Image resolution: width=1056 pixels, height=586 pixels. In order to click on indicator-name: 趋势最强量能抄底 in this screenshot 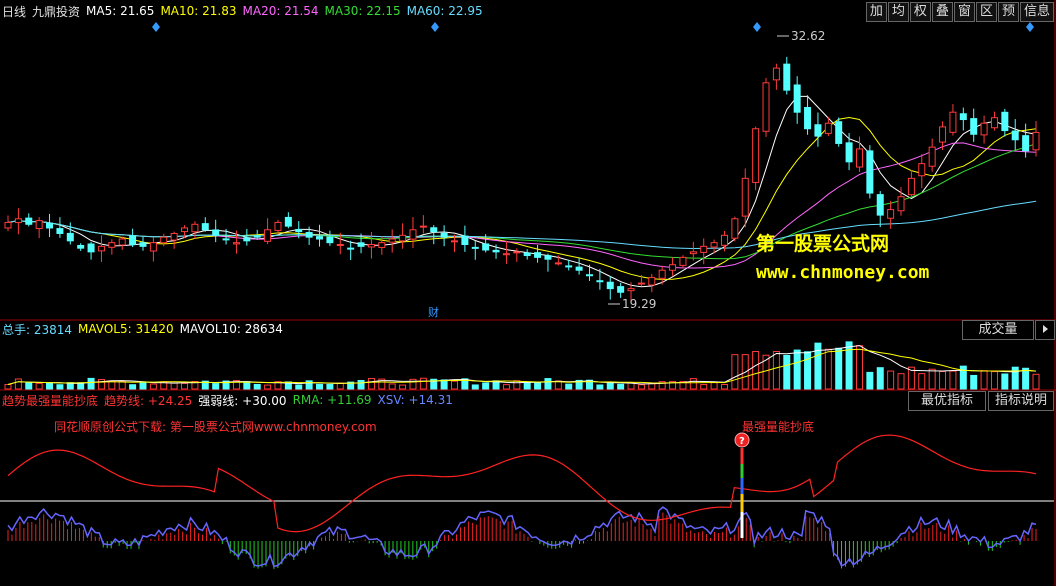, I will do `click(50, 400)`.